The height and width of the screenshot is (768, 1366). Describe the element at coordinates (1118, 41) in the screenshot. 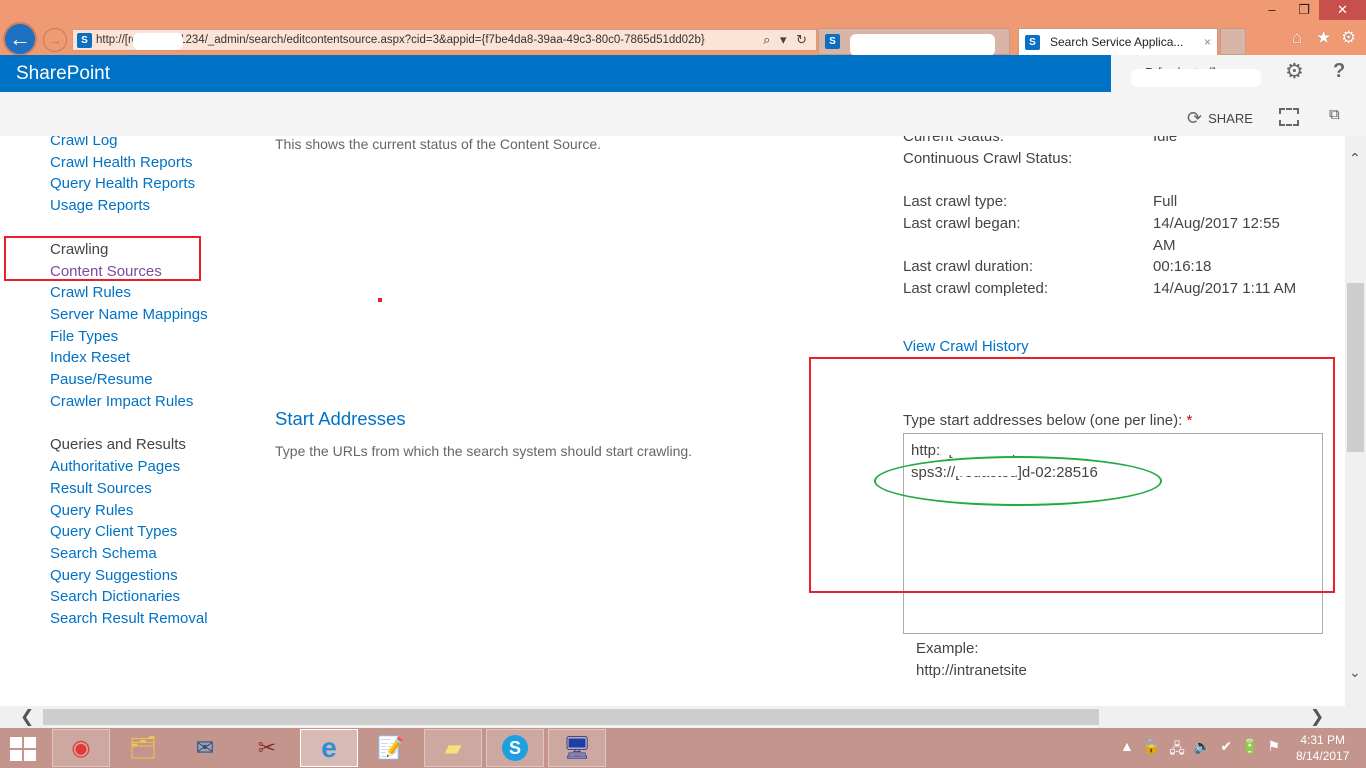

I see `browser-tab-active: S Search Service Applica... ×` at that location.